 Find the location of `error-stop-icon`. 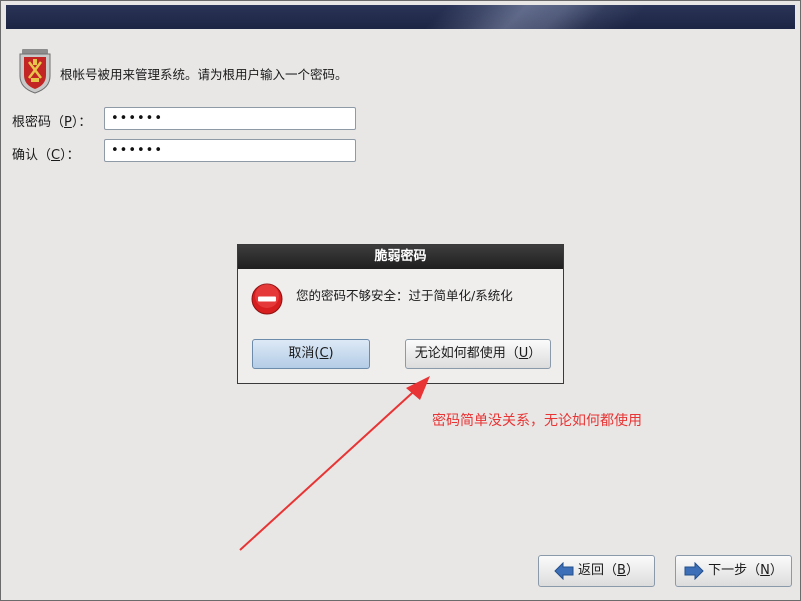

error-stop-icon is located at coordinates (267, 299).